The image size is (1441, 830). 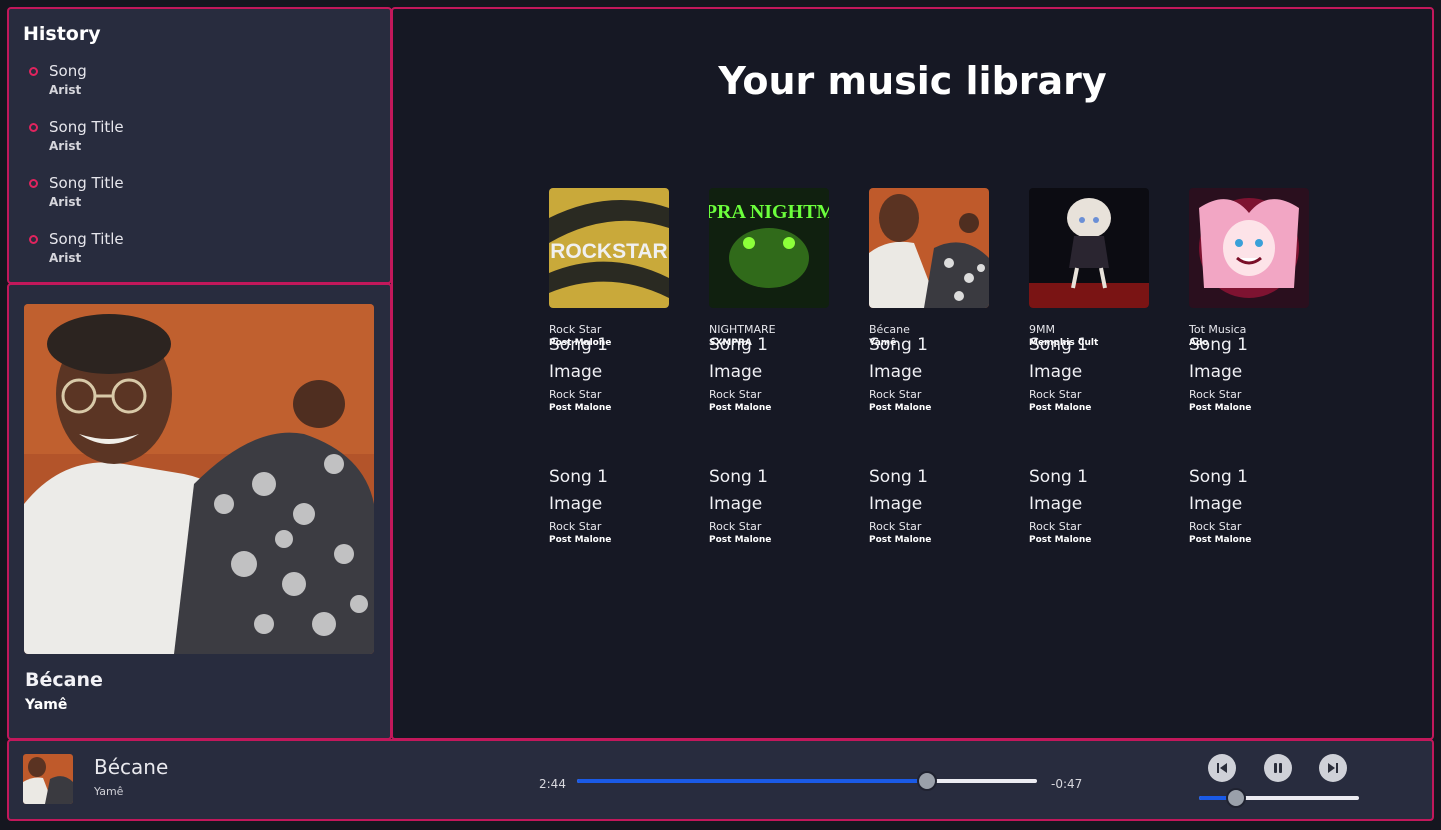 I want to click on now-playing-artist: Yamê, so click(x=46, y=705).